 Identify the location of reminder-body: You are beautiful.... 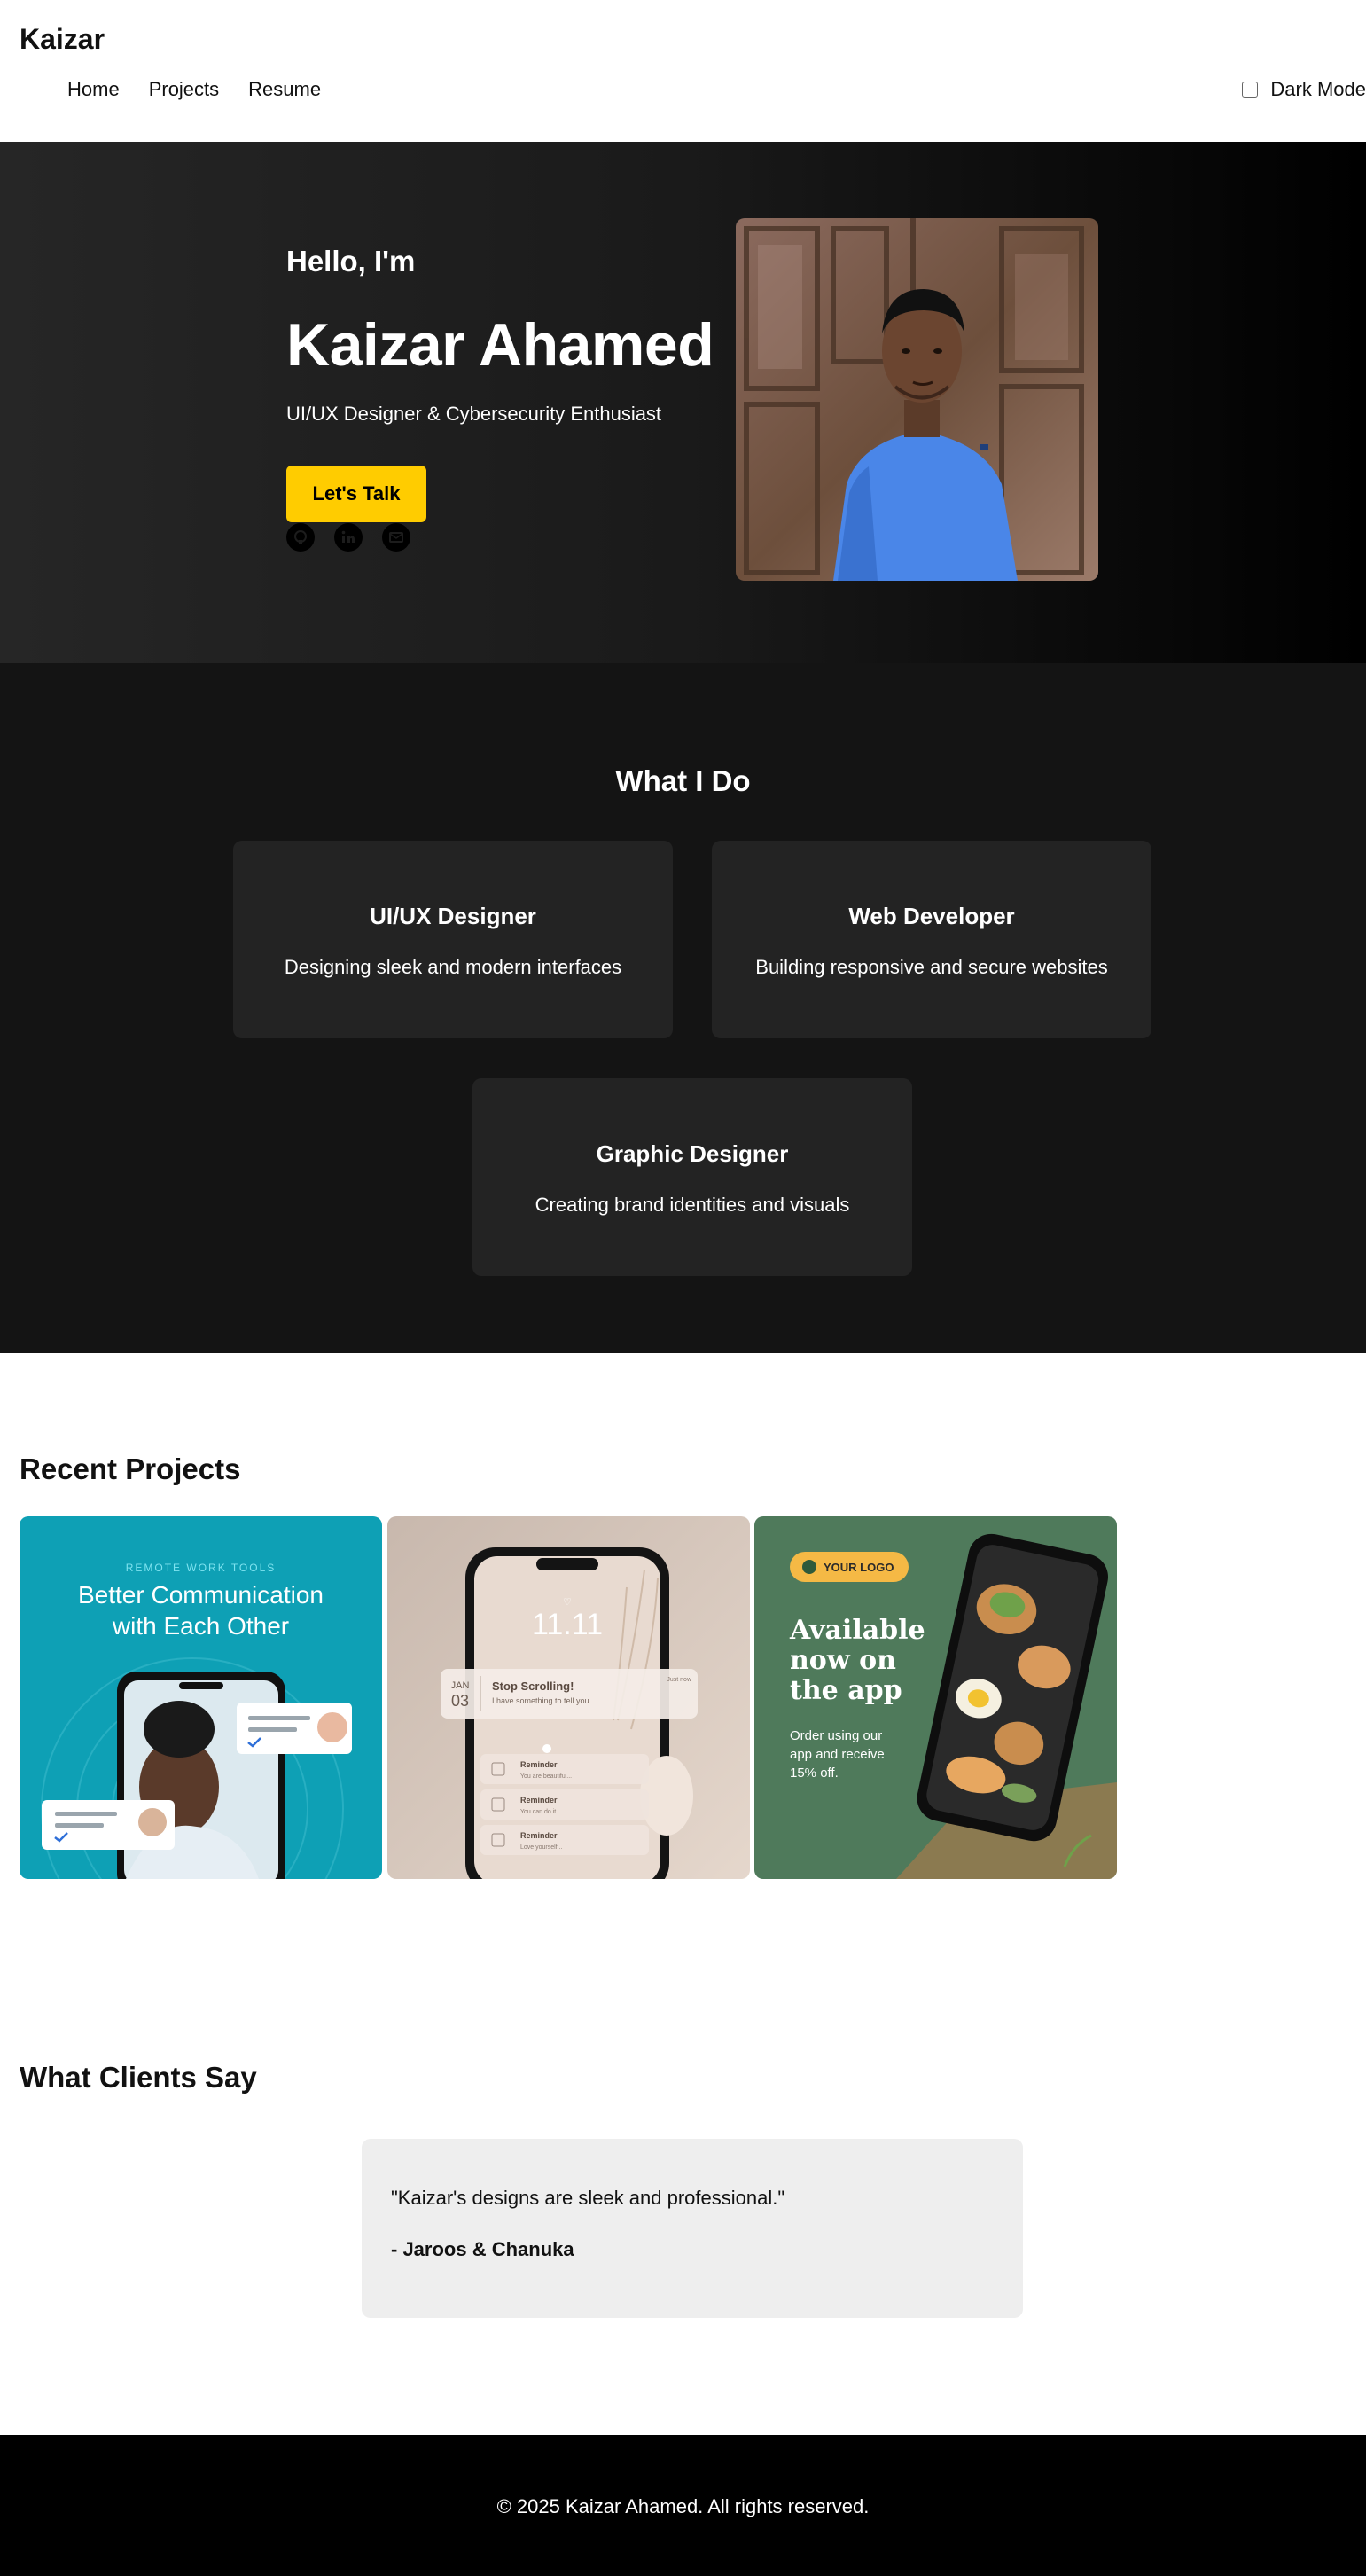
(546, 1776).